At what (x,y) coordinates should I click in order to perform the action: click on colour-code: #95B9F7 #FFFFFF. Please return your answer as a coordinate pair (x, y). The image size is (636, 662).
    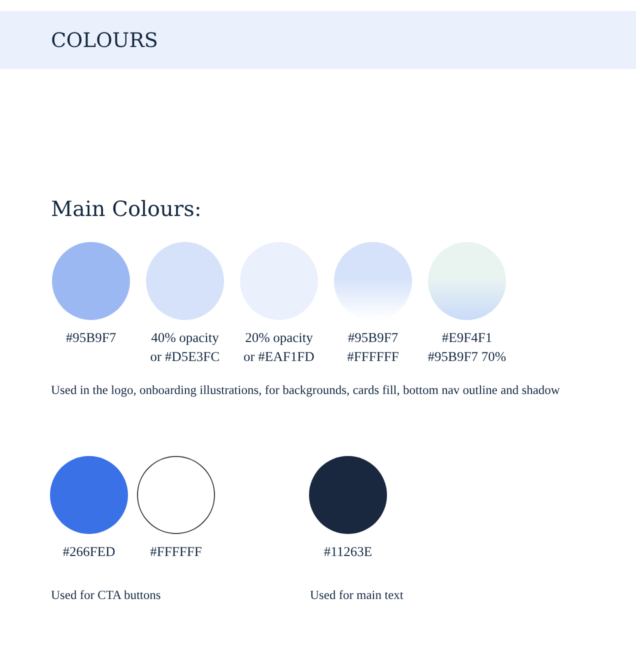
    Looking at the image, I should click on (373, 347).